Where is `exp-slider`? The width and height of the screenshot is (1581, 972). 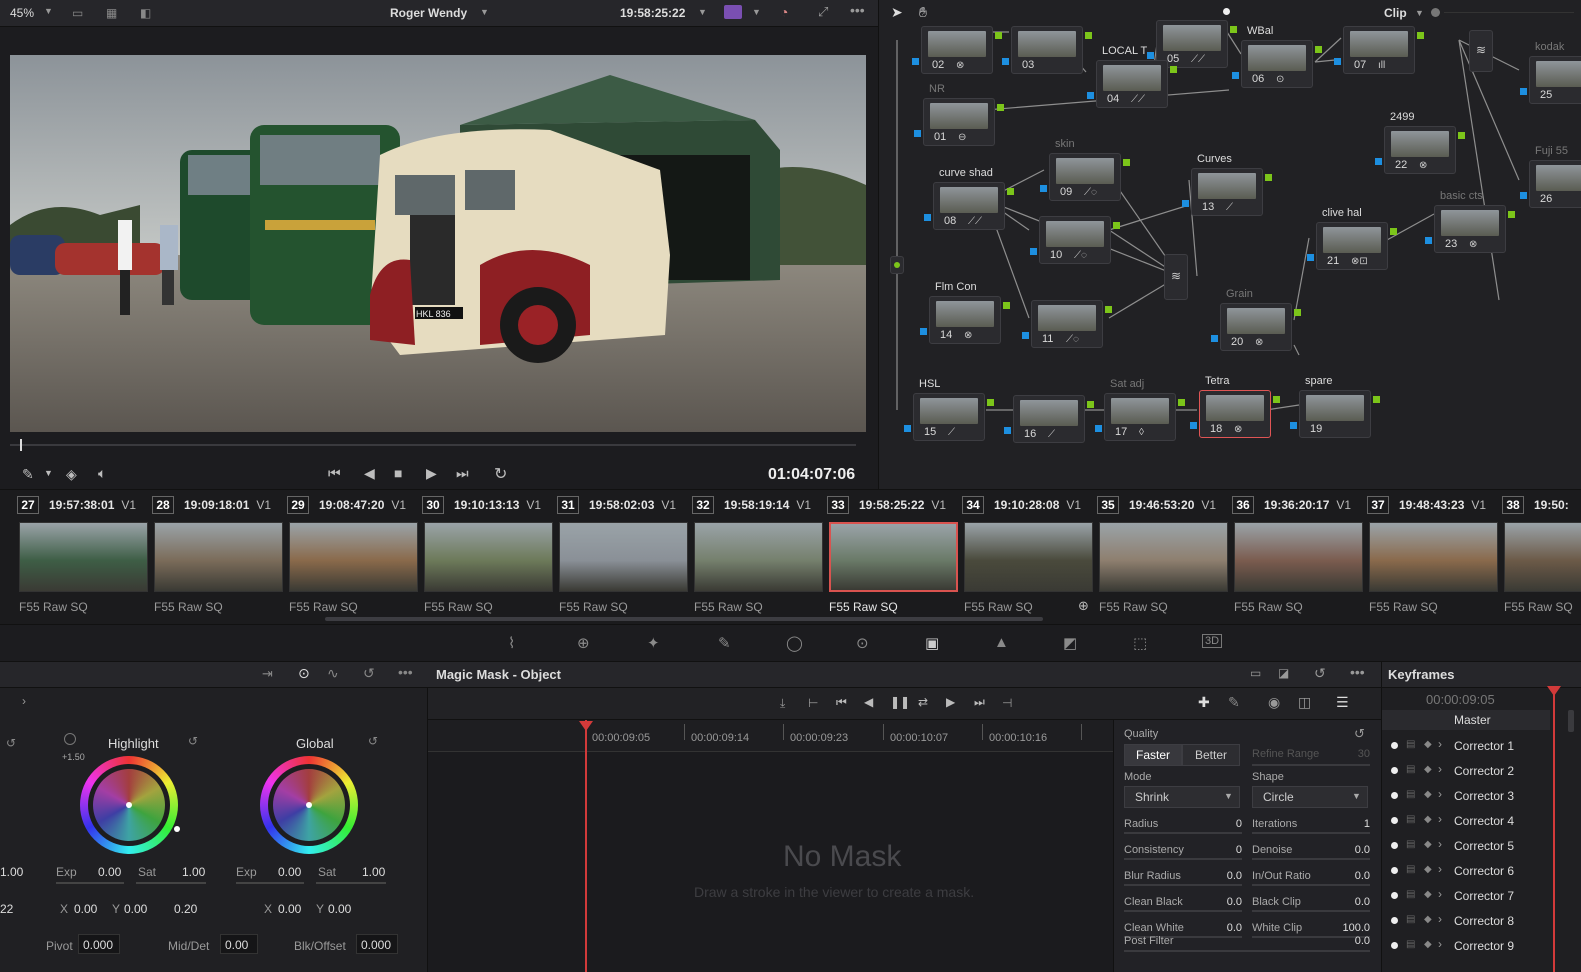
exp-slider is located at coordinates (270, 883).